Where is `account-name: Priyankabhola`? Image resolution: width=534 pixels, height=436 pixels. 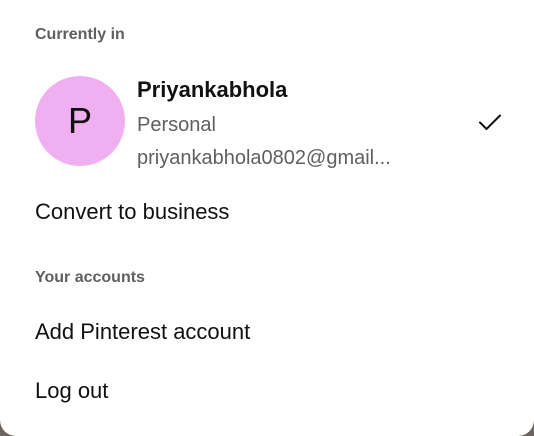 account-name: Priyankabhola is located at coordinates (212, 89).